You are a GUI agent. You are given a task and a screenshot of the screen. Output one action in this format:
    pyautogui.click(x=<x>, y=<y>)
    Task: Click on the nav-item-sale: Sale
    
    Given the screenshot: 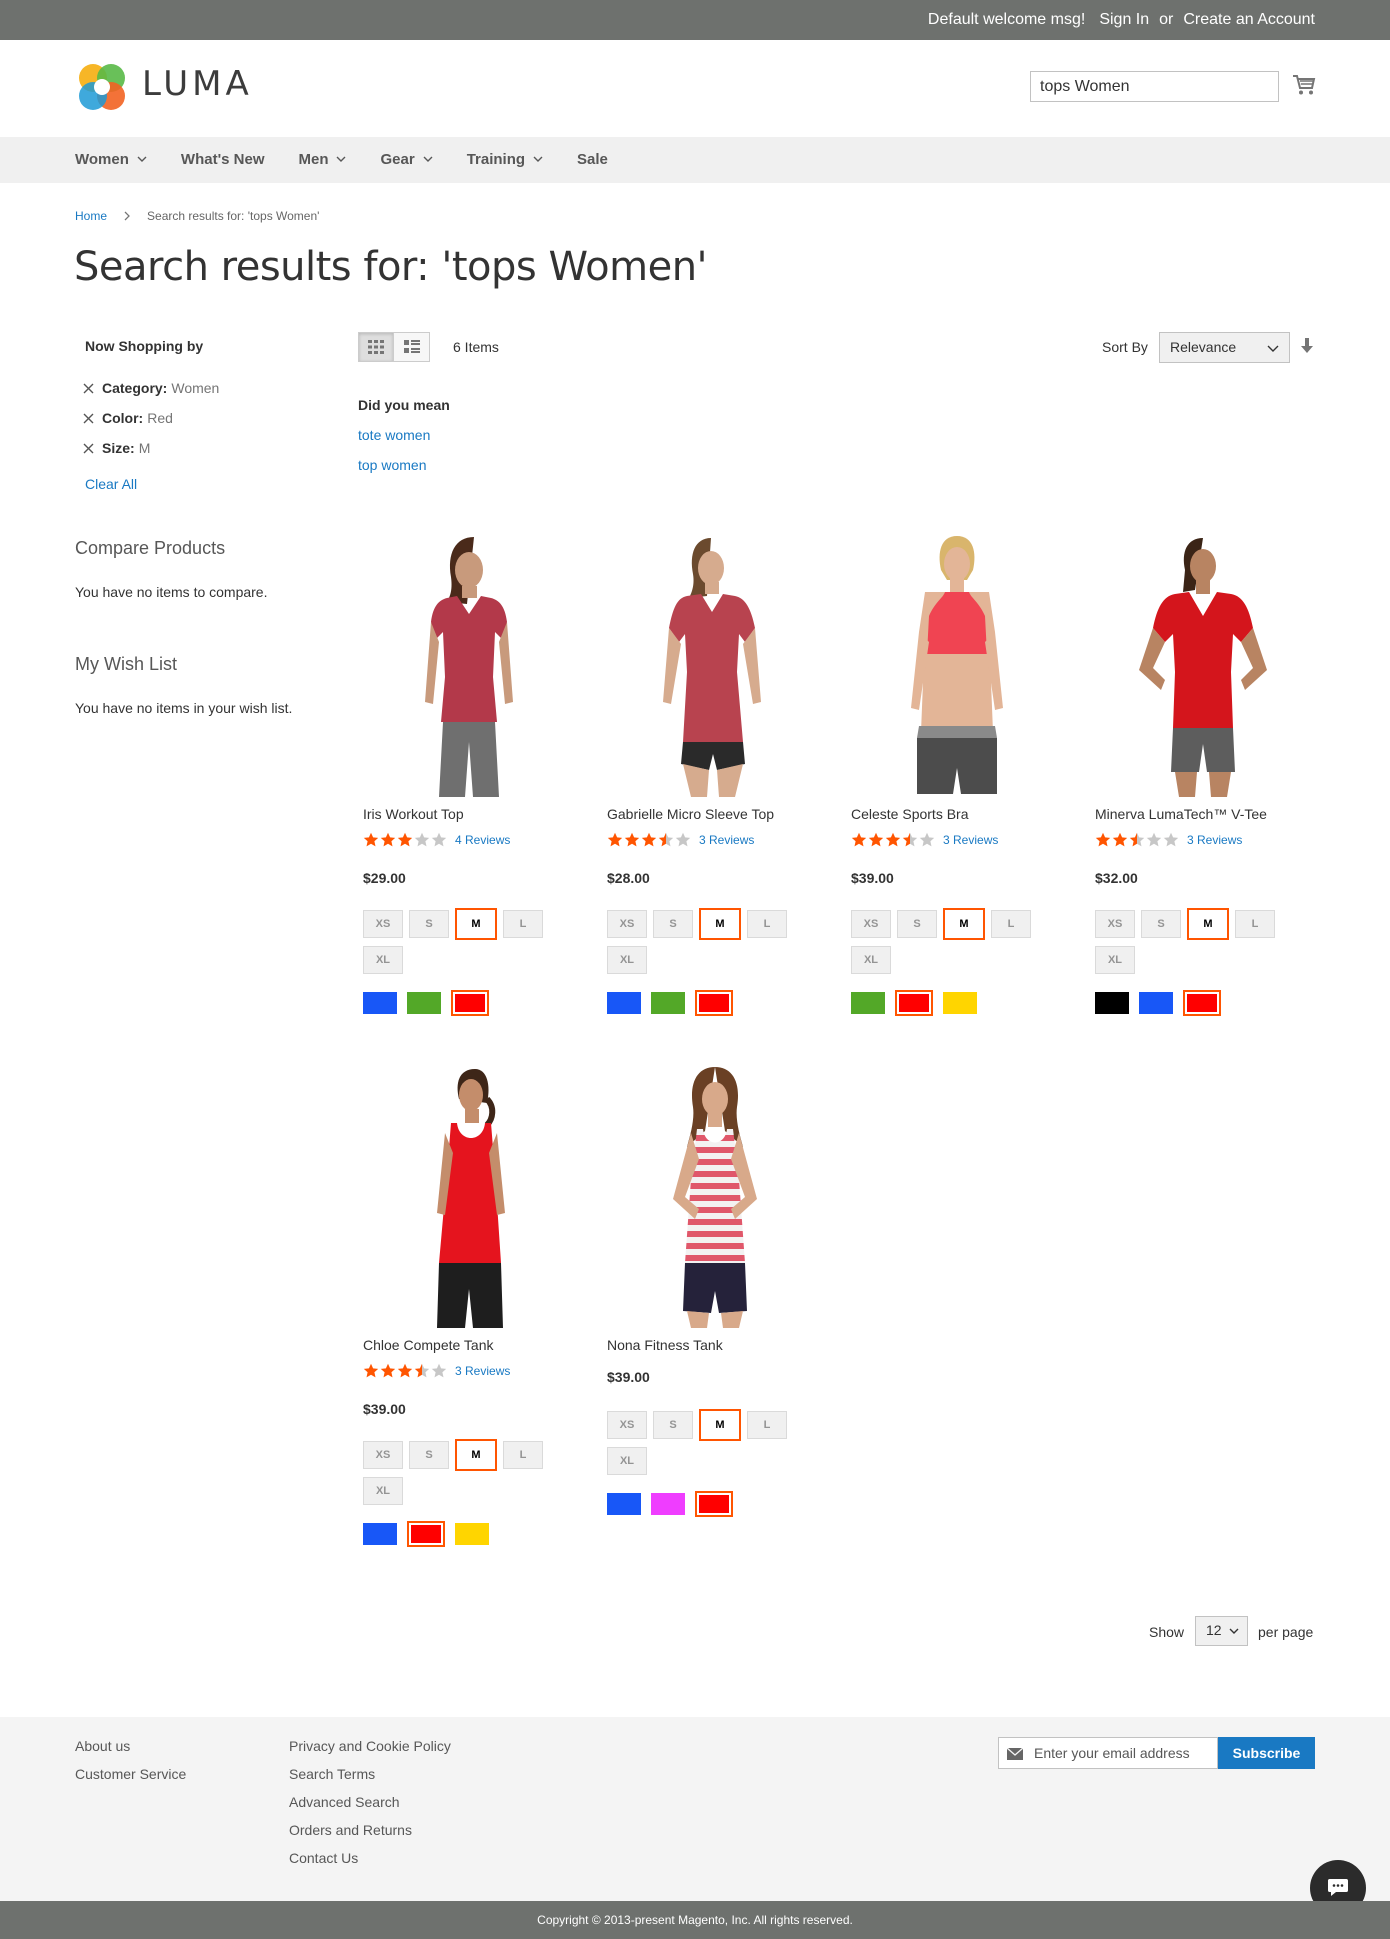 What is the action you would take?
    pyautogui.click(x=592, y=159)
    